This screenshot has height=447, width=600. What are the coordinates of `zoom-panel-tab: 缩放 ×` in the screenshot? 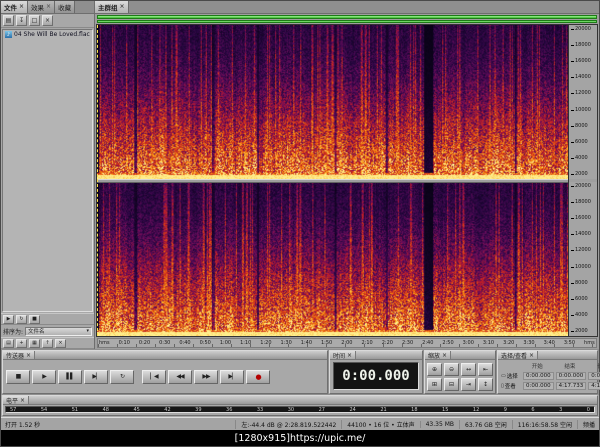 It's located at (438, 355).